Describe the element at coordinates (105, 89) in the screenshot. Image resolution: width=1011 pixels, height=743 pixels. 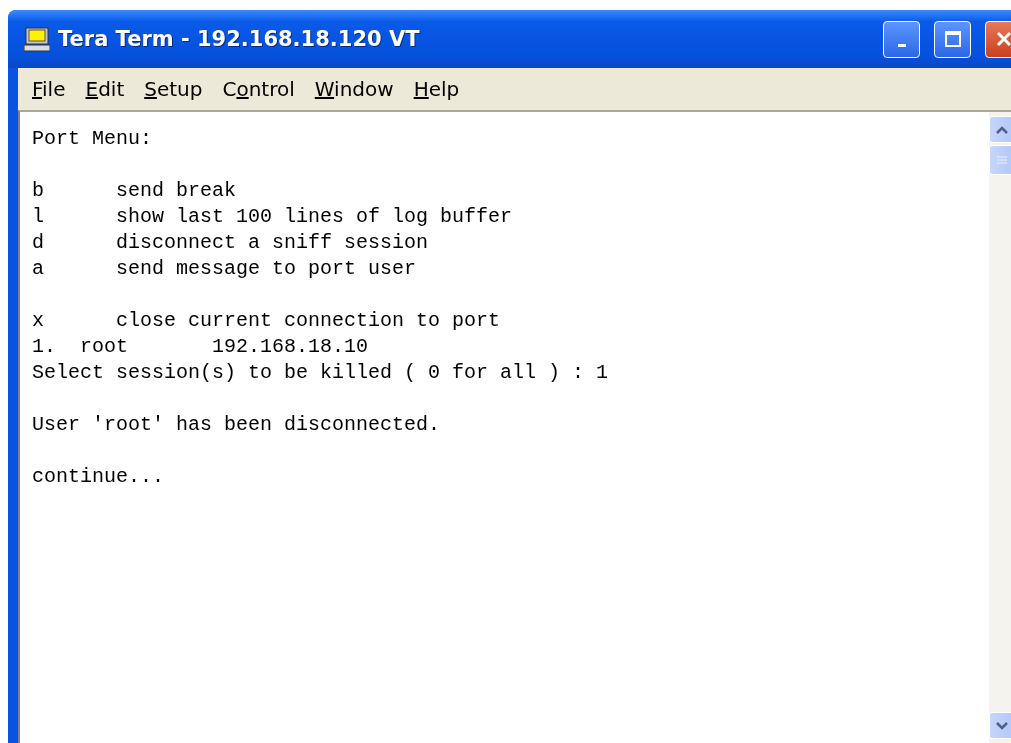
I see `menu-item: Edit` at that location.